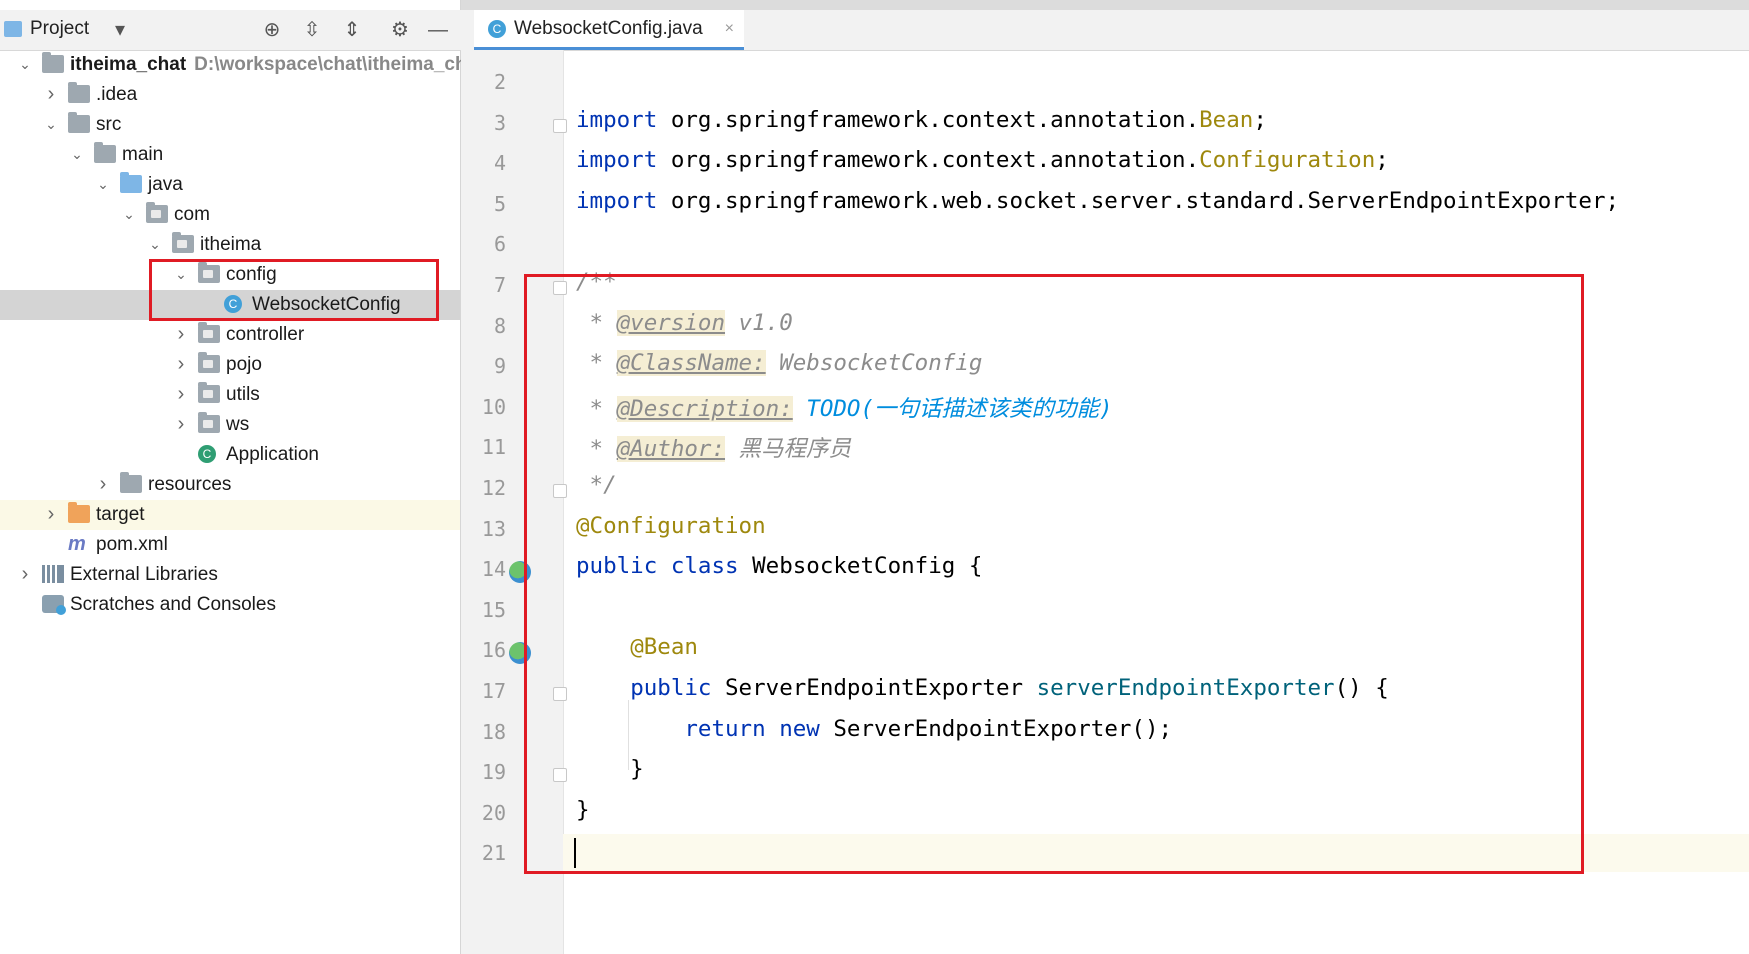 The width and height of the screenshot is (1749, 954). What do you see at coordinates (230, 95) in the screenshot?
I see `tree-item-idea: › .idea` at bounding box center [230, 95].